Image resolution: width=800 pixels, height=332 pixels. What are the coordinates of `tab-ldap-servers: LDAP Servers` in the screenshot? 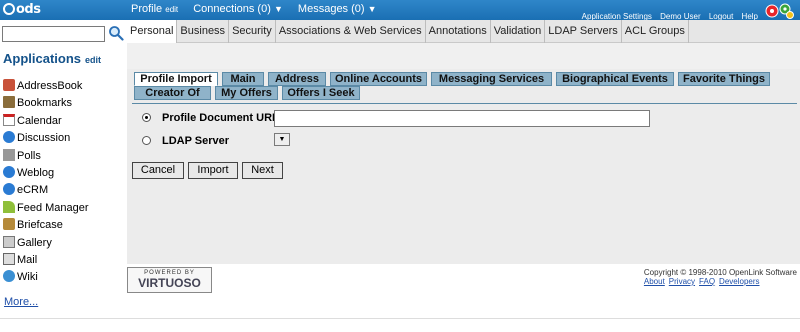 It's located at (583, 31).